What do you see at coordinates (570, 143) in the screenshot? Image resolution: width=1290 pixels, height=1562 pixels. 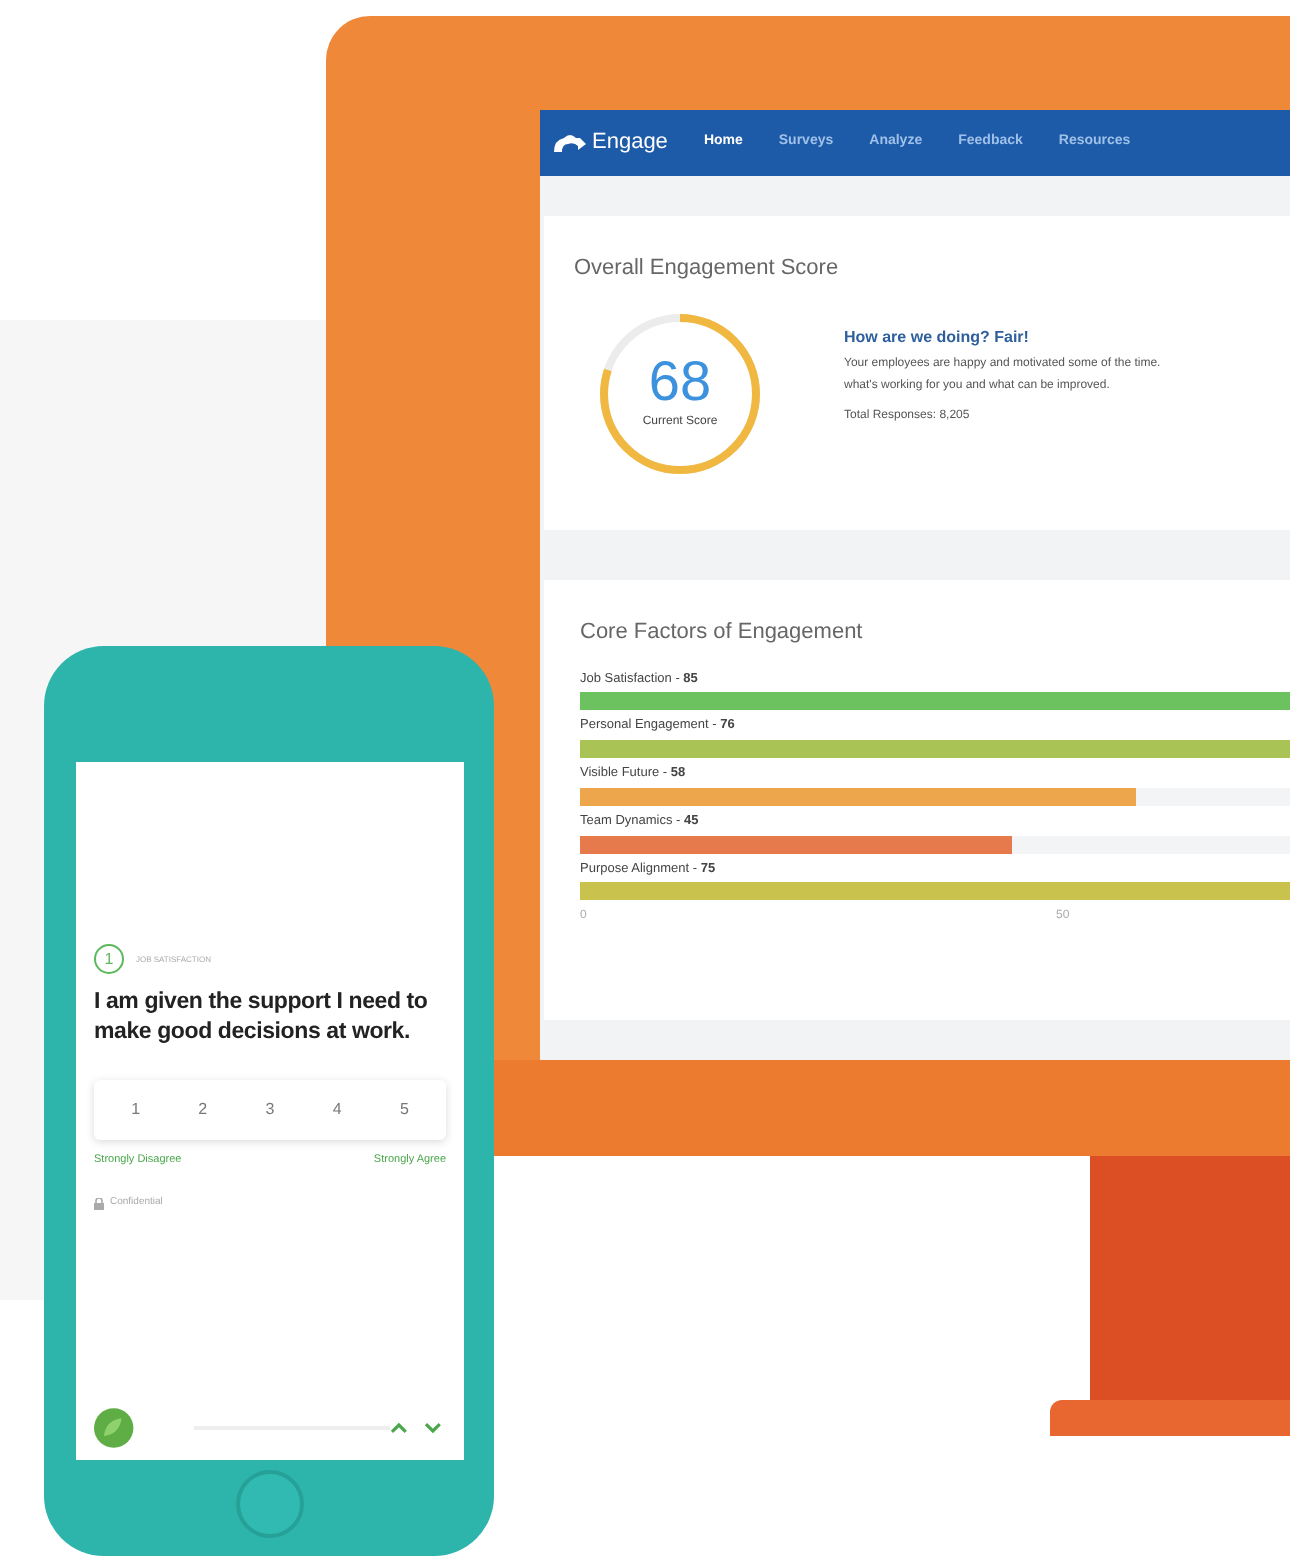 I see `cloud-arrow-logo-icon` at bounding box center [570, 143].